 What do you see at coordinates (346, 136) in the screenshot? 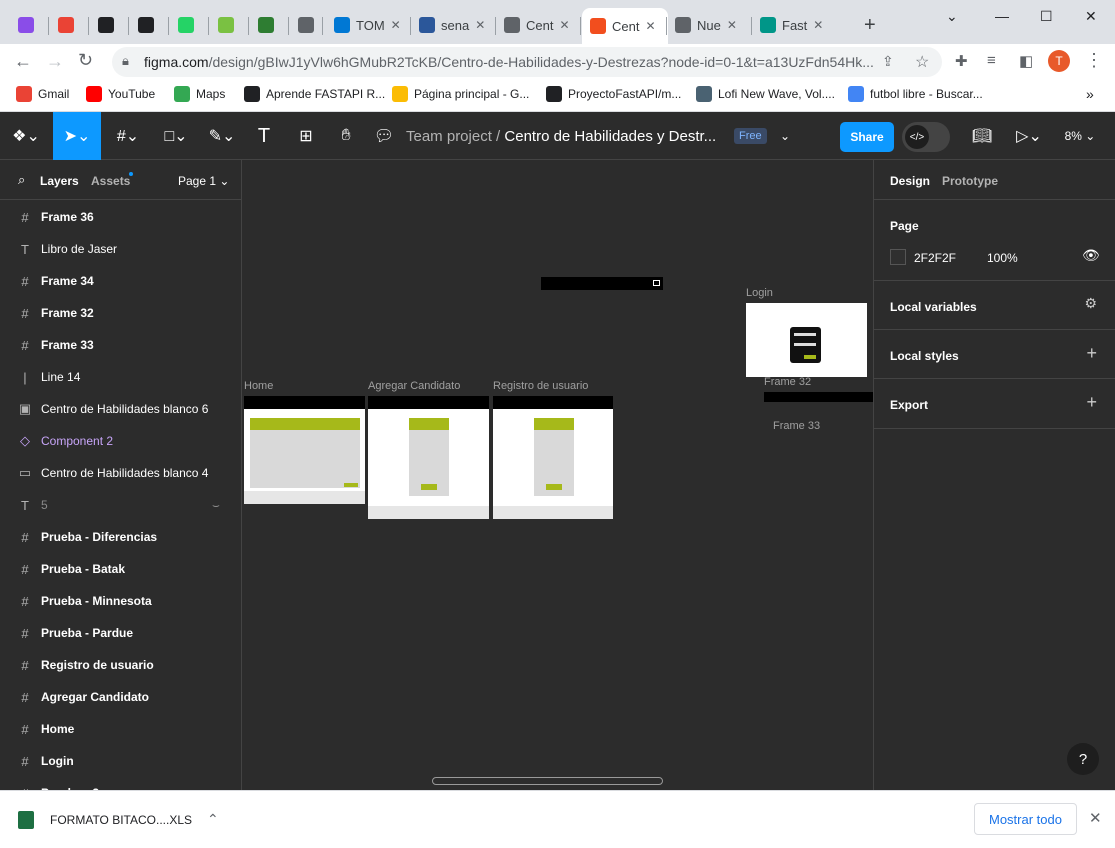
I see `hand-tool-icon: ✋︎` at bounding box center [346, 136].